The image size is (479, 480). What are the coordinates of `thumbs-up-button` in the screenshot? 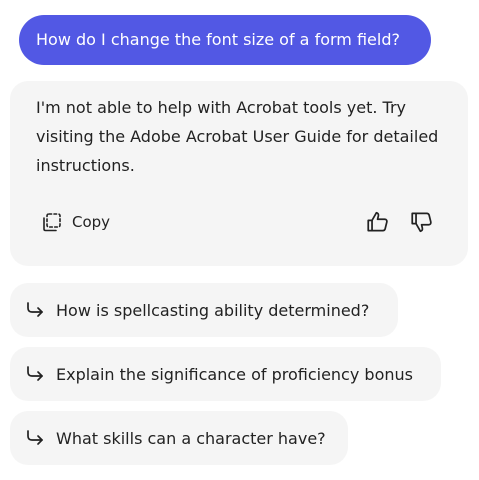 It's located at (378, 222).